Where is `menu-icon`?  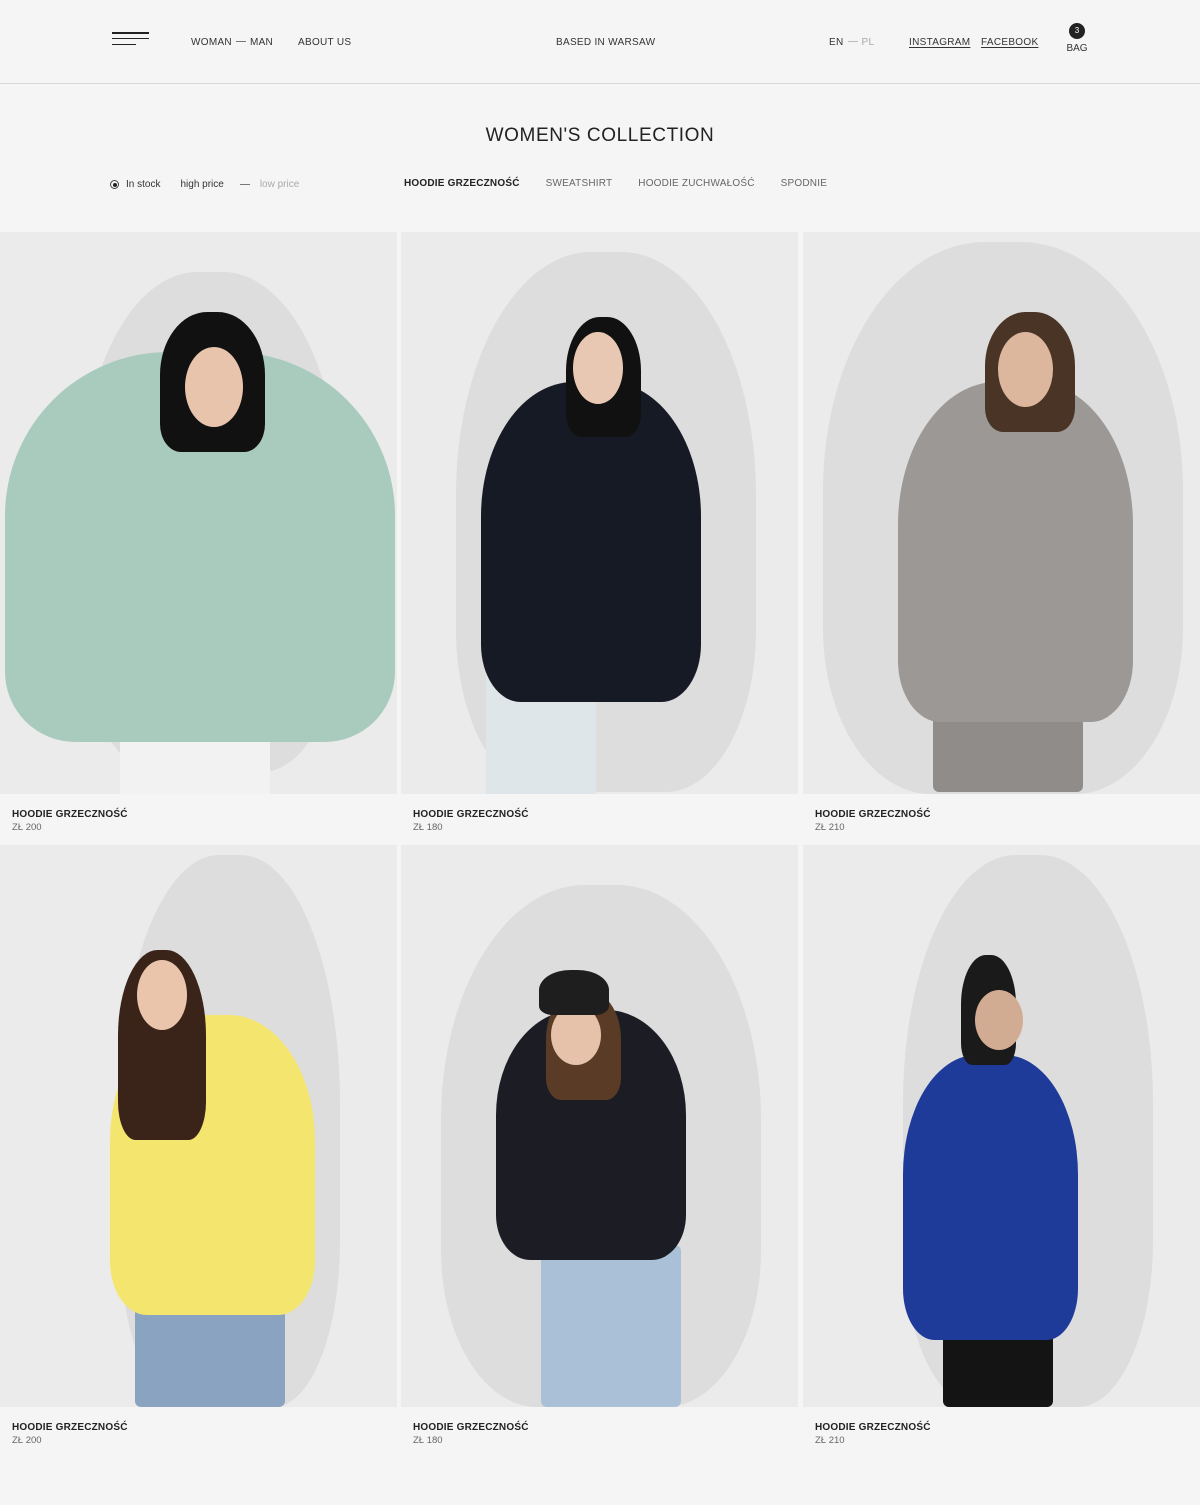
menu-icon is located at coordinates (130, 40).